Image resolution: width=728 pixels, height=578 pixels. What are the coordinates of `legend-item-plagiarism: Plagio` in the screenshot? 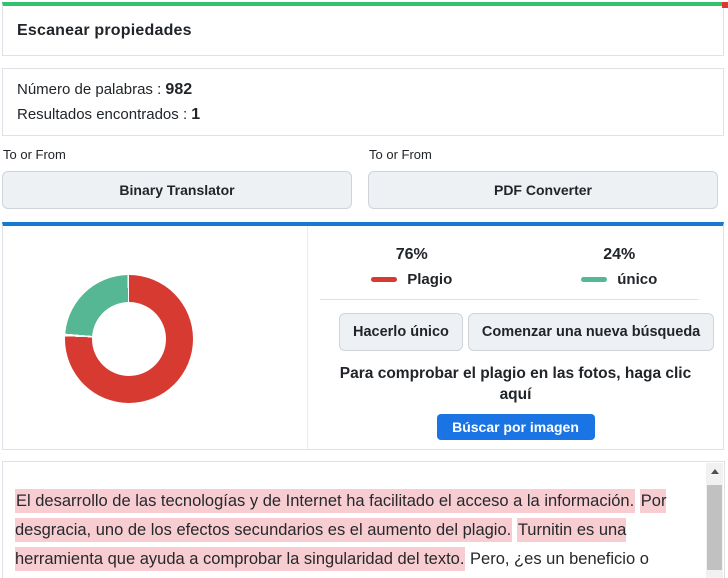 It's located at (411, 279).